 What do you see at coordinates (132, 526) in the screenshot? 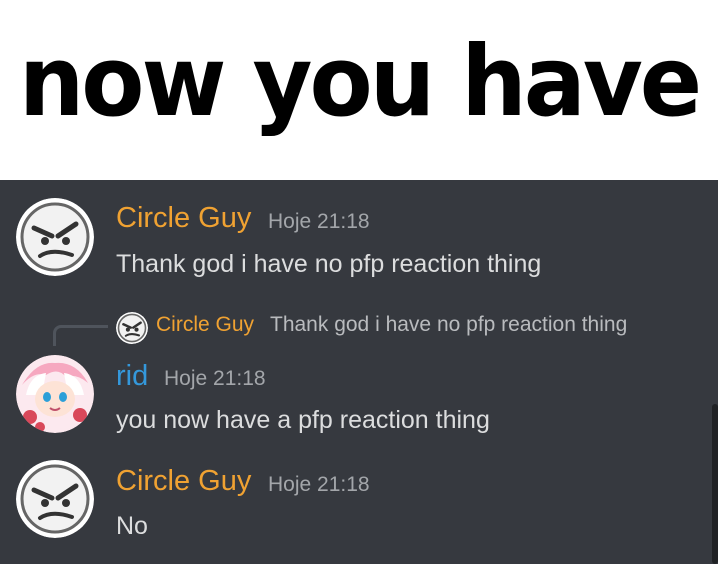
I see `message-text: No` at bounding box center [132, 526].